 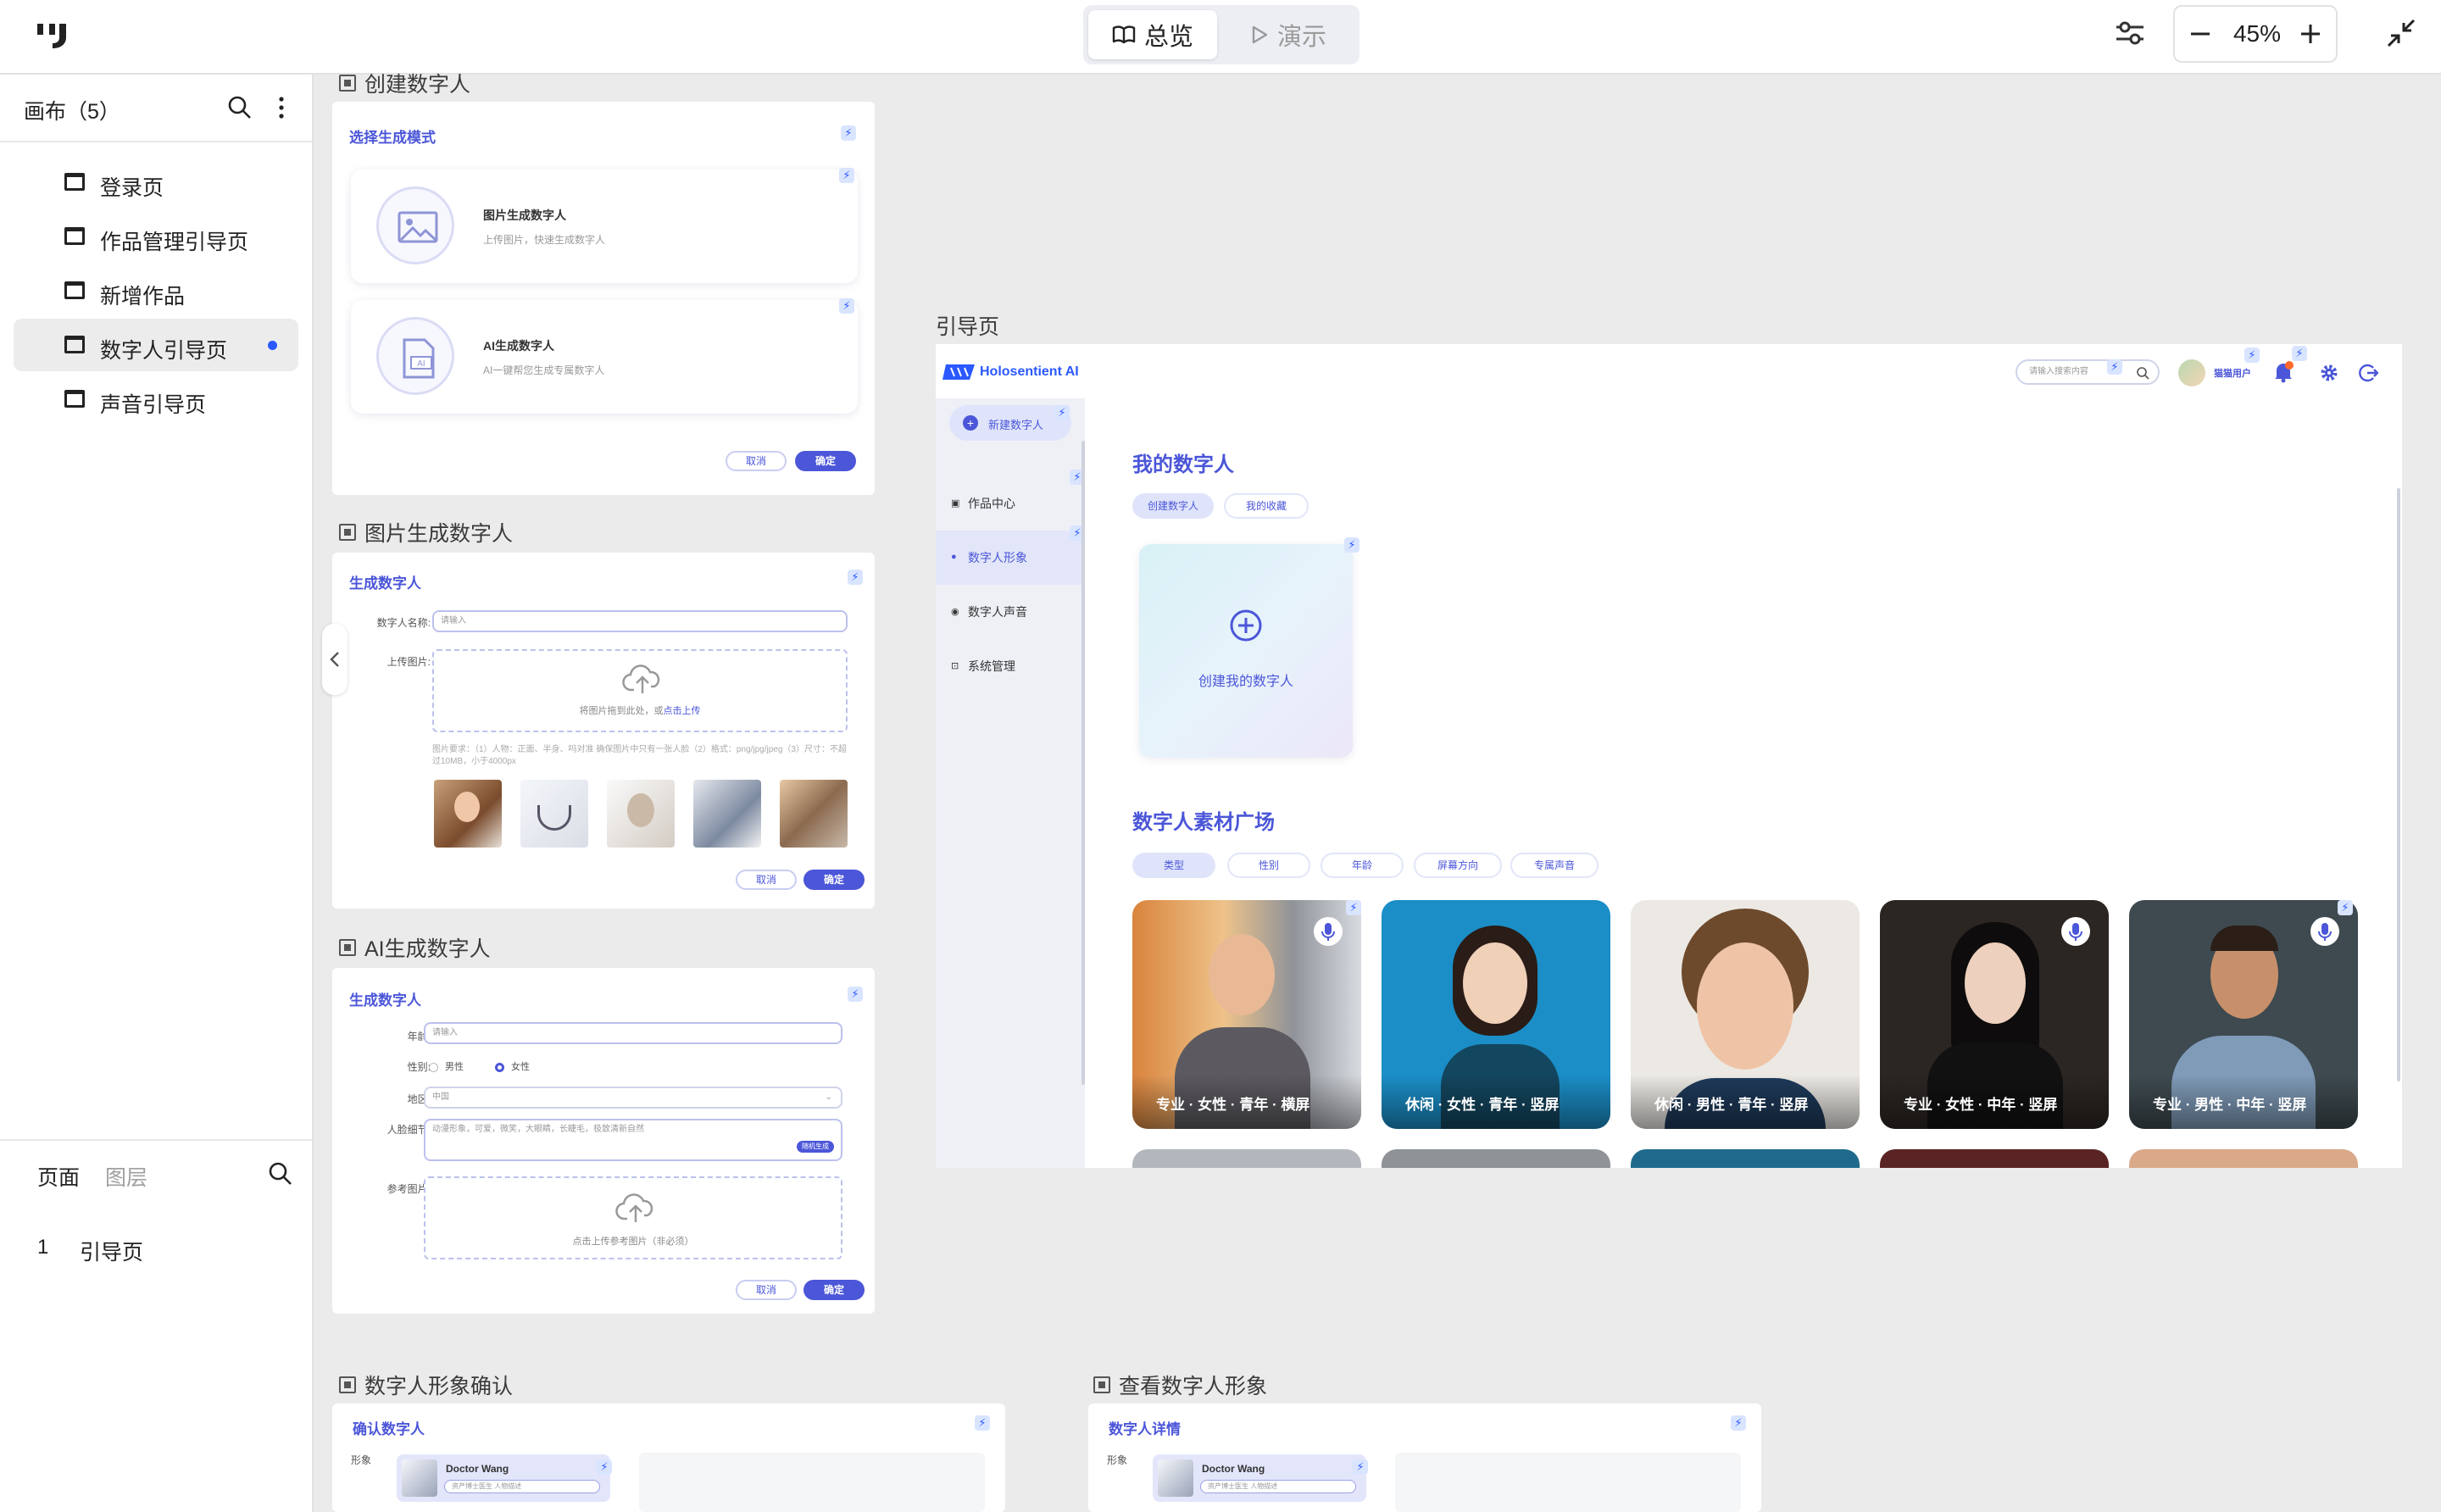 What do you see at coordinates (53, 36) in the screenshot?
I see `app-logo` at bounding box center [53, 36].